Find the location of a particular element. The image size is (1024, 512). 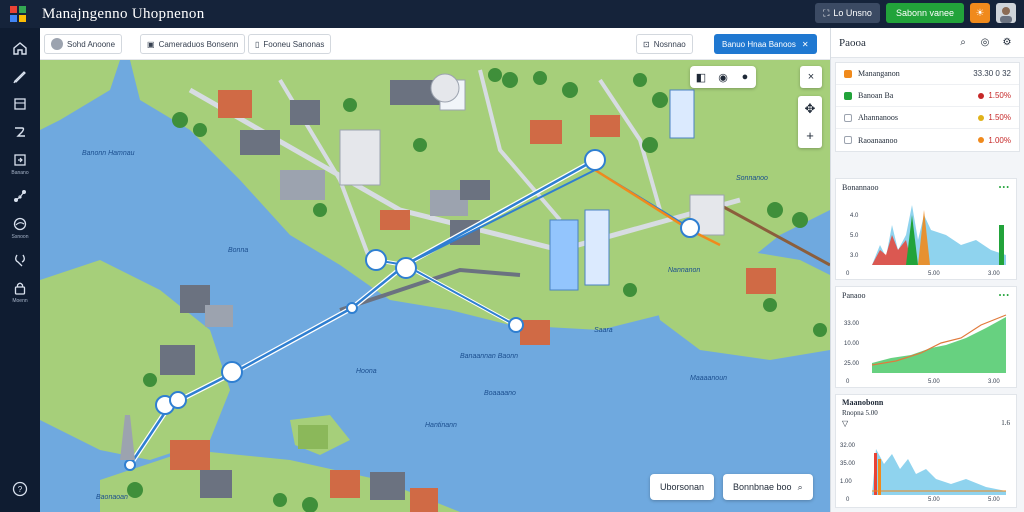

compass-icon: ◉ is located at coordinates (723, 77).